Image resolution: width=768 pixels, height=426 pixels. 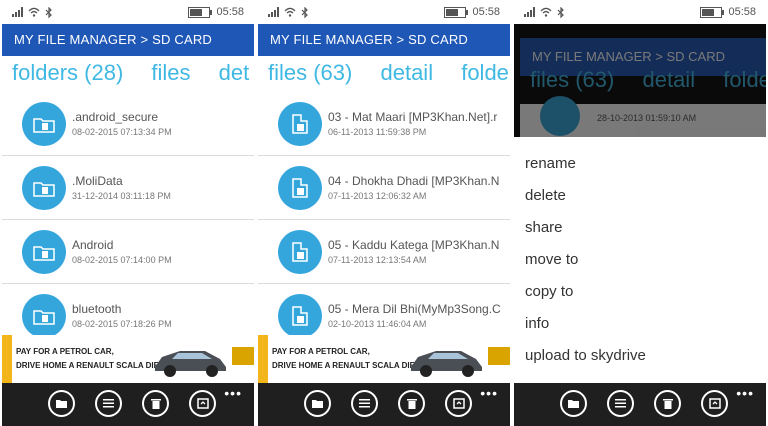 What do you see at coordinates (97, 309) in the screenshot?
I see `item-name: bluetooth` at bounding box center [97, 309].